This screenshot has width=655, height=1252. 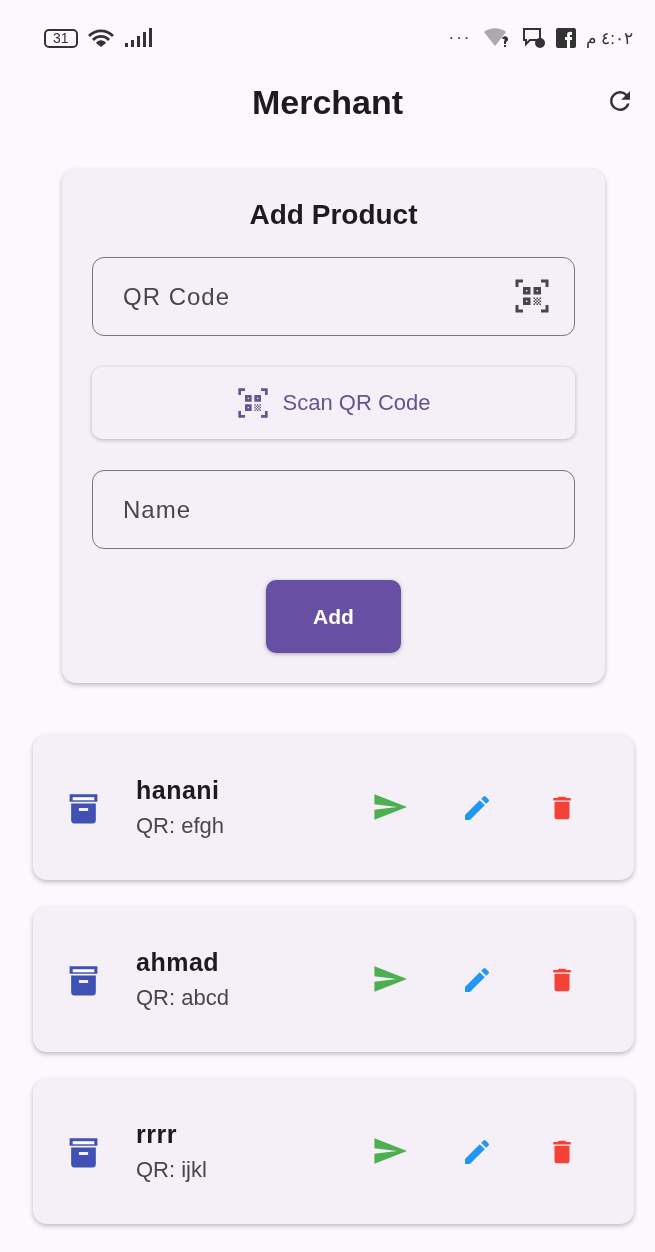 I want to click on card-title: Add Product, so click(x=333, y=215).